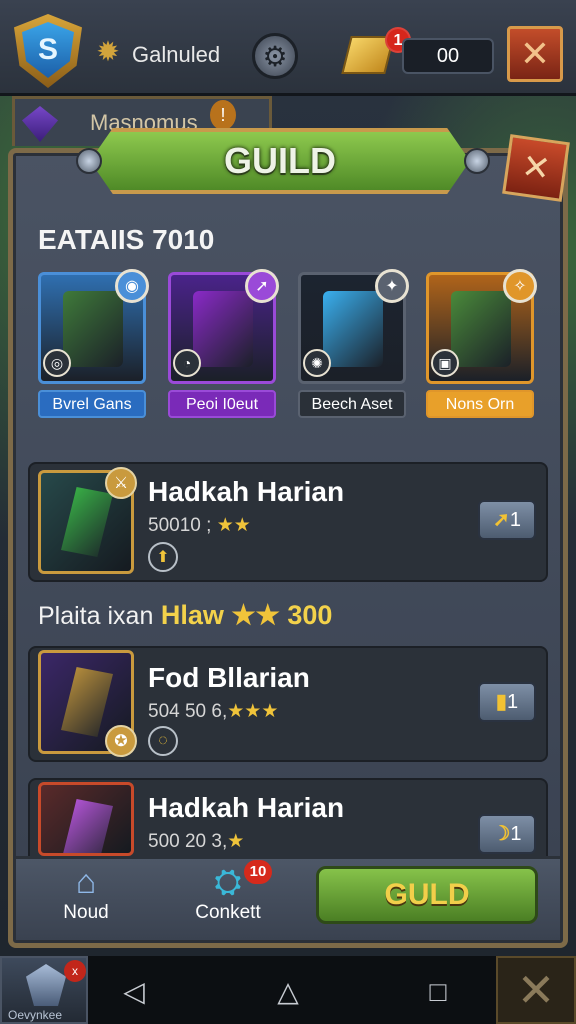 The height and width of the screenshot is (1024, 576). What do you see at coordinates (280, 160) in the screenshot?
I see `panel-title: GUILD` at bounding box center [280, 160].